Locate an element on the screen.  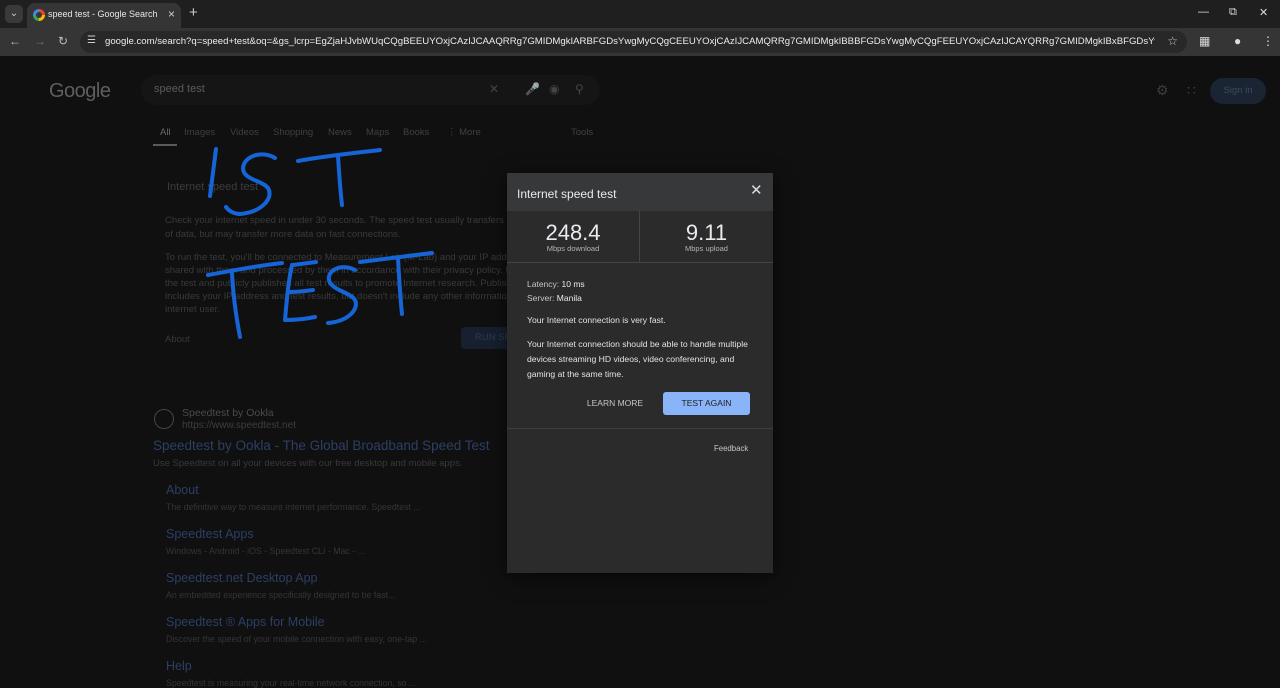
verdict-text: Your Internet connection is very fast. is located at coordinates (596, 320).